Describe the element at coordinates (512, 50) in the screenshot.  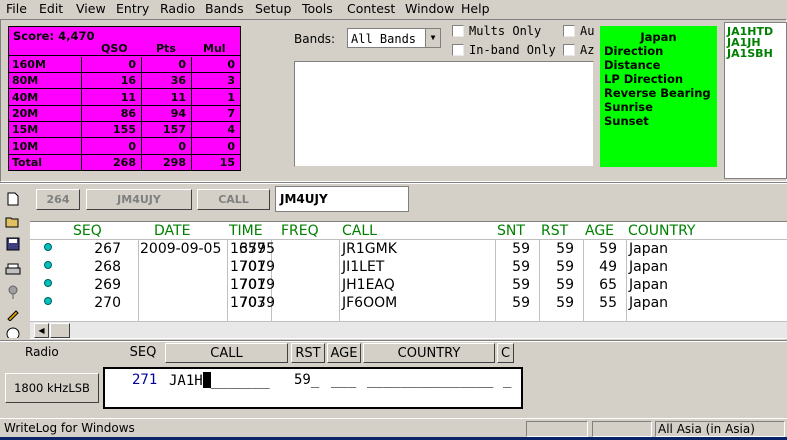
I see `inband-only-label: In-band Only` at that location.